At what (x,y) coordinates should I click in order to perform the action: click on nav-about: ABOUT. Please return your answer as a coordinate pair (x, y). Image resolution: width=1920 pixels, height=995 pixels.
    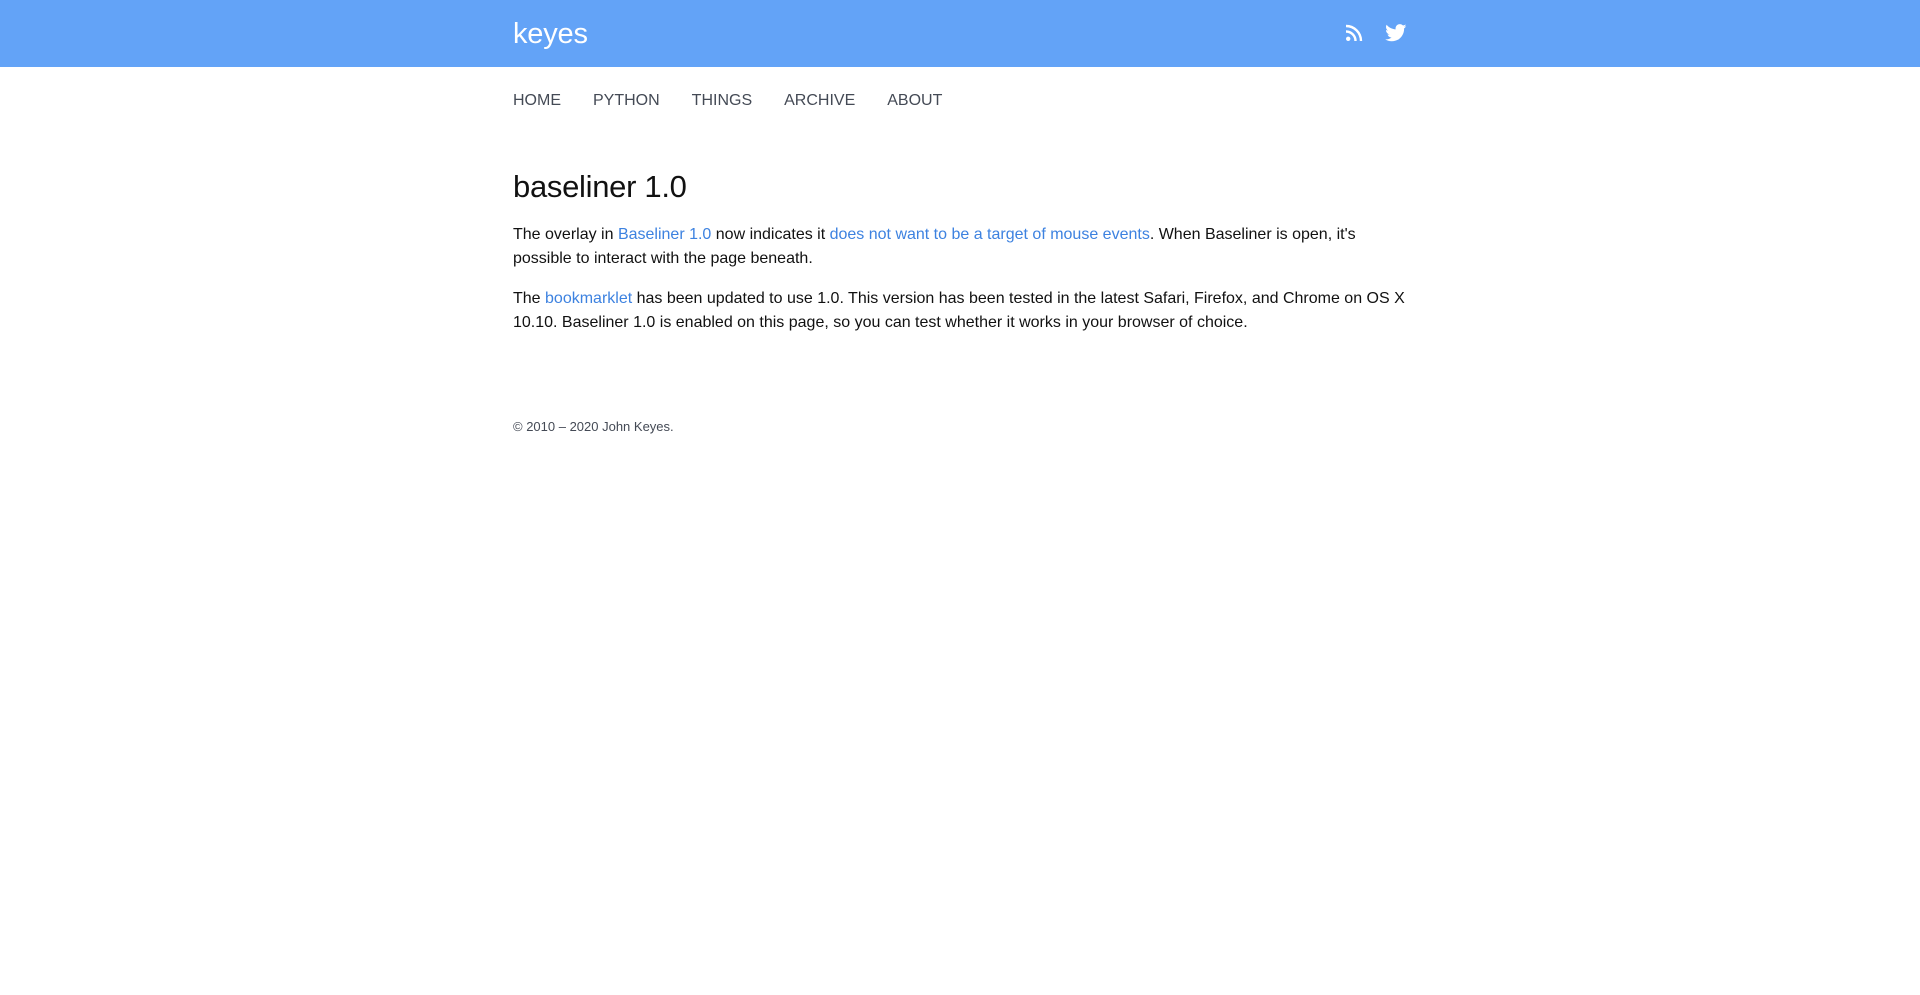
    Looking at the image, I should click on (914, 104).